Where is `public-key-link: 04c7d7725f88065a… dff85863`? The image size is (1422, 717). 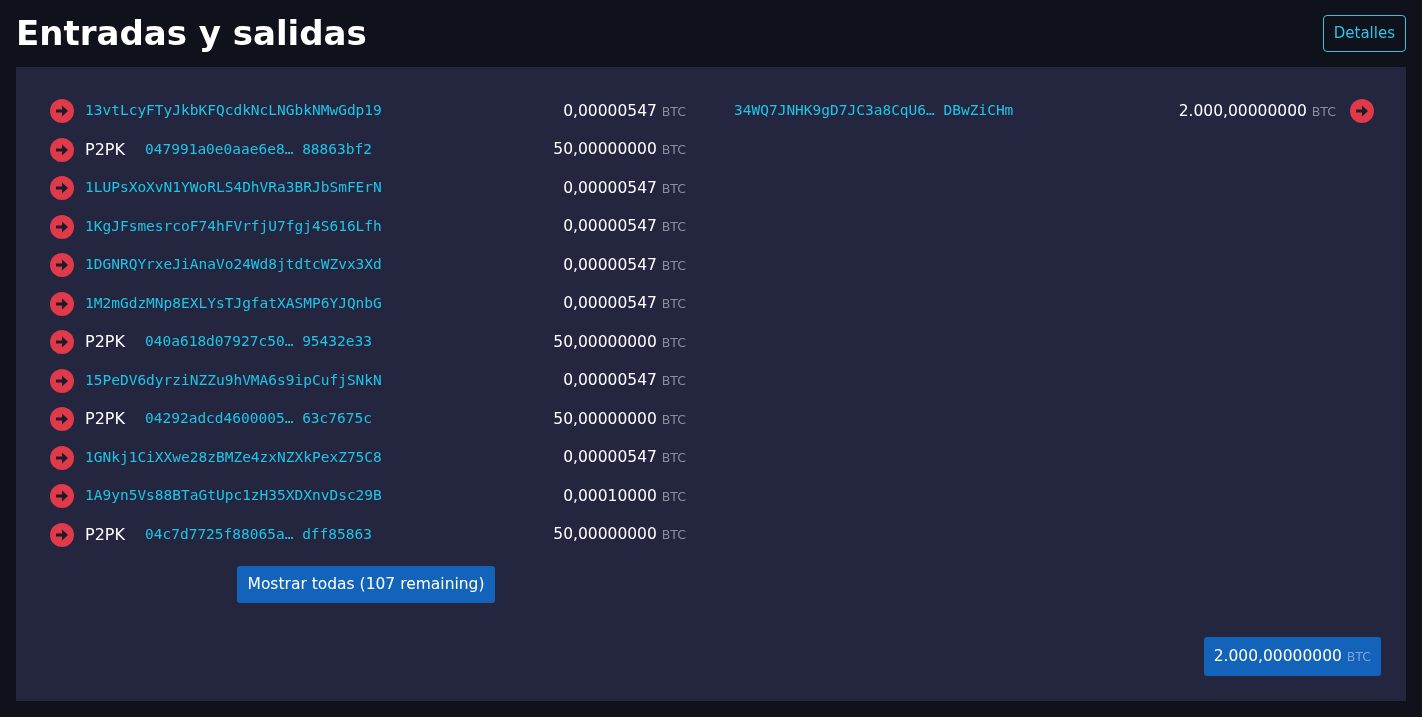
public-key-link: 04c7d7725f88065a… dff85863 is located at coordinates (258, 534).